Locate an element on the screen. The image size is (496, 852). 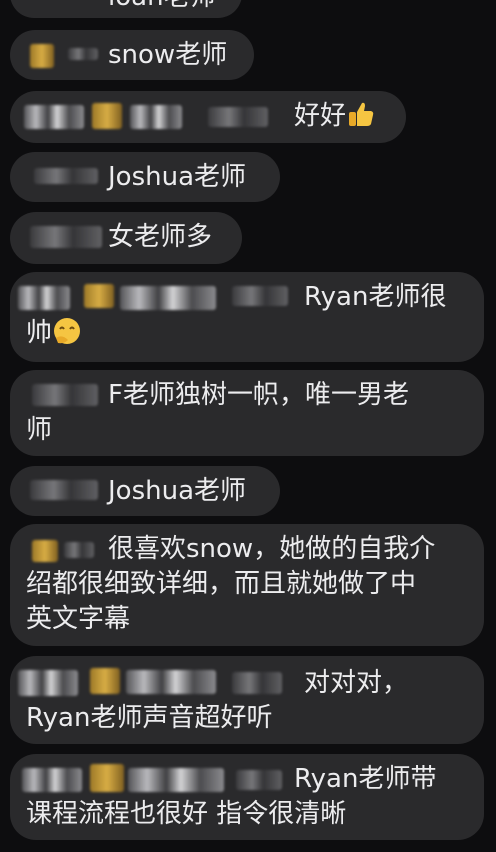
chat-message: snow老师 is located at coordinates (132, 55).